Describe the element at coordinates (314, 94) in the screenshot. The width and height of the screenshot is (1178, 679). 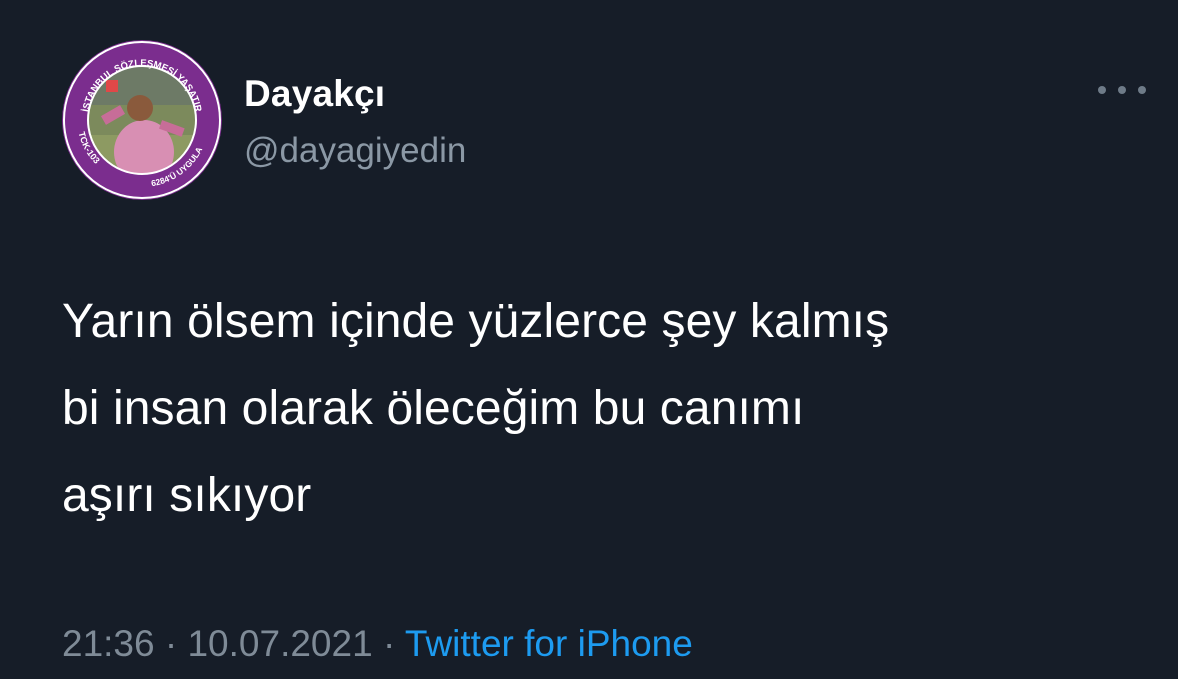
I see `display-name: Dayakçı` at that location.